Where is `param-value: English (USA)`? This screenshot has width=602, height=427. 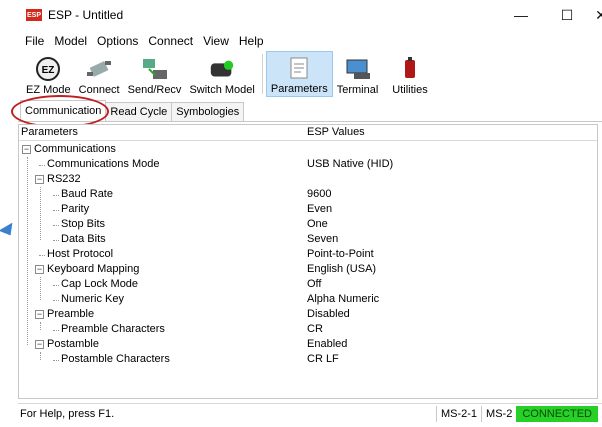
param-value: English (USA) is located at coordinates (341, 269).